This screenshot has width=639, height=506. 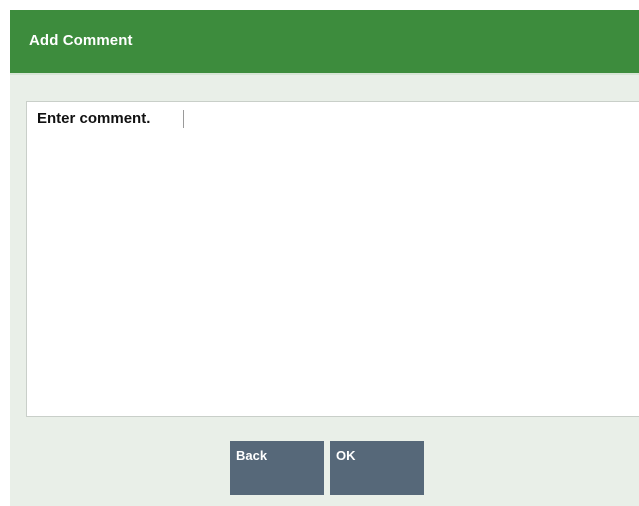 What do you see at coordinates (81, 40) in the screenshot?
I see `dialog-title: Add Comment` at bounding box center [81, 40].